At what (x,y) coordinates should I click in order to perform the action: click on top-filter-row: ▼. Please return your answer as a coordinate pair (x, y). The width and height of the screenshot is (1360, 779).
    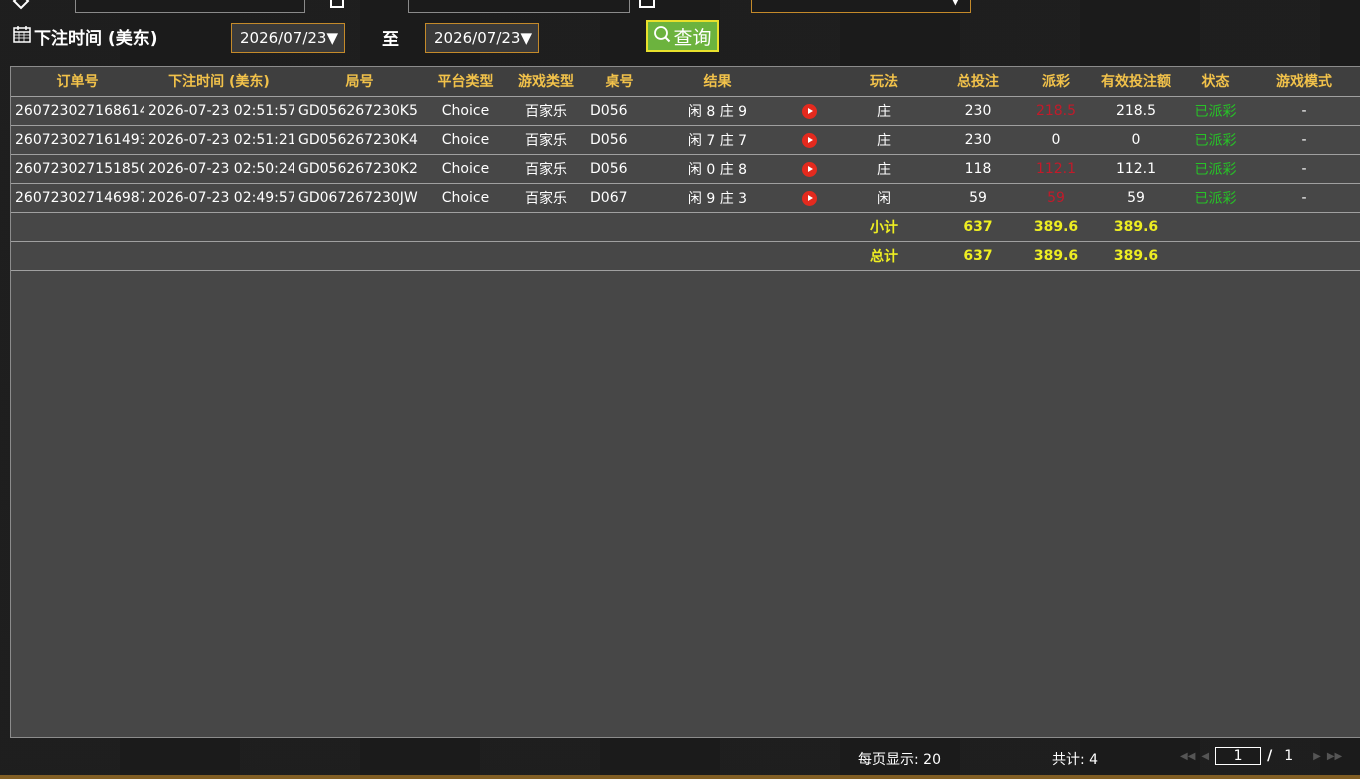
    Looking at the image, I should click on (680, 7).